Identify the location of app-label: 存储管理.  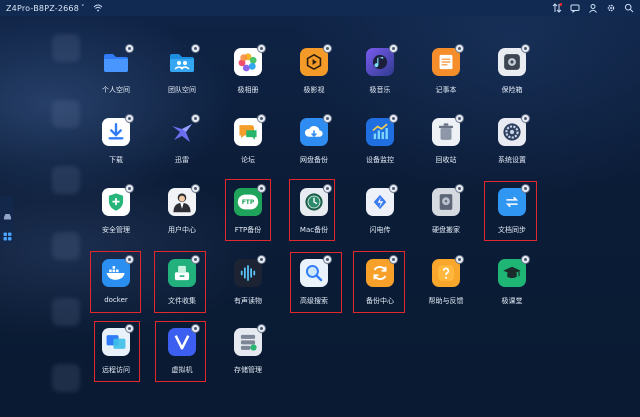
(248, 370).